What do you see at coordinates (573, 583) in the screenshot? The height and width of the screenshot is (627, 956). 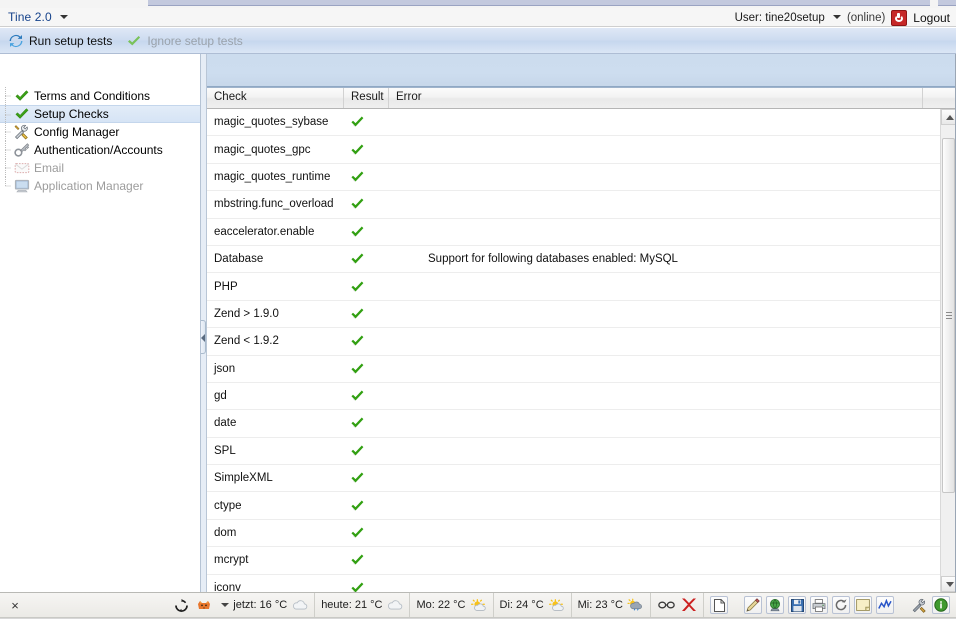 I see `table-row: iconv` at bounding box center [573, 583].